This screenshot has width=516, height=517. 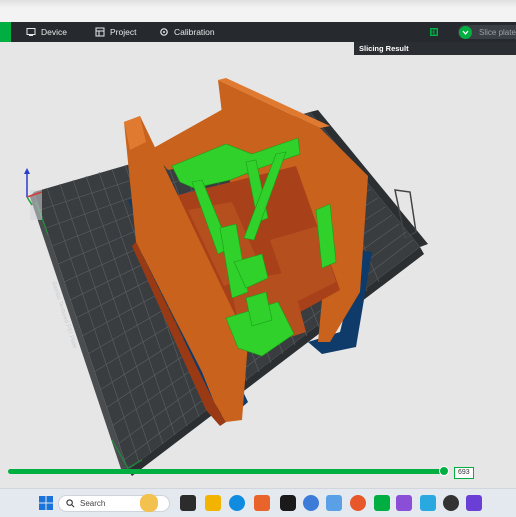 What do you see at coordinates (100, 32) in the screenshot?
I see `project-icon` at bounding box center [100, 32].